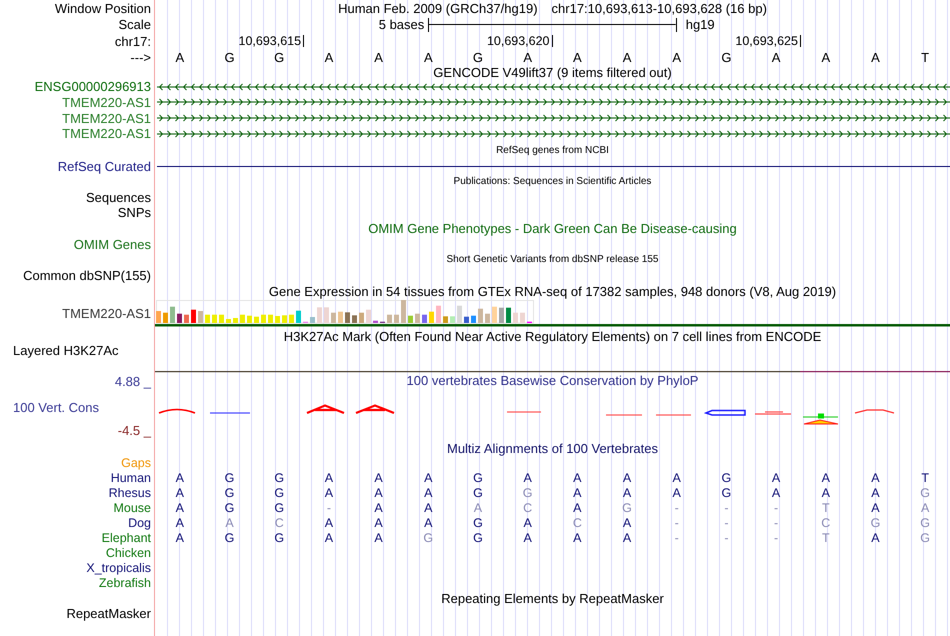  I want to click on track-title: 100 vertebrates Basewise Conservation by PhyloP, so click(552, 380).